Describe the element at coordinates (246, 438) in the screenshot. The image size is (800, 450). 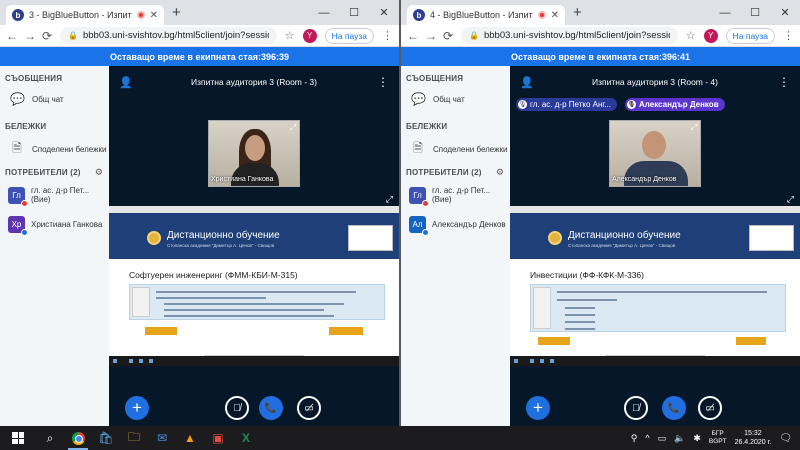
I see `taskbar-excel: X` at that location.